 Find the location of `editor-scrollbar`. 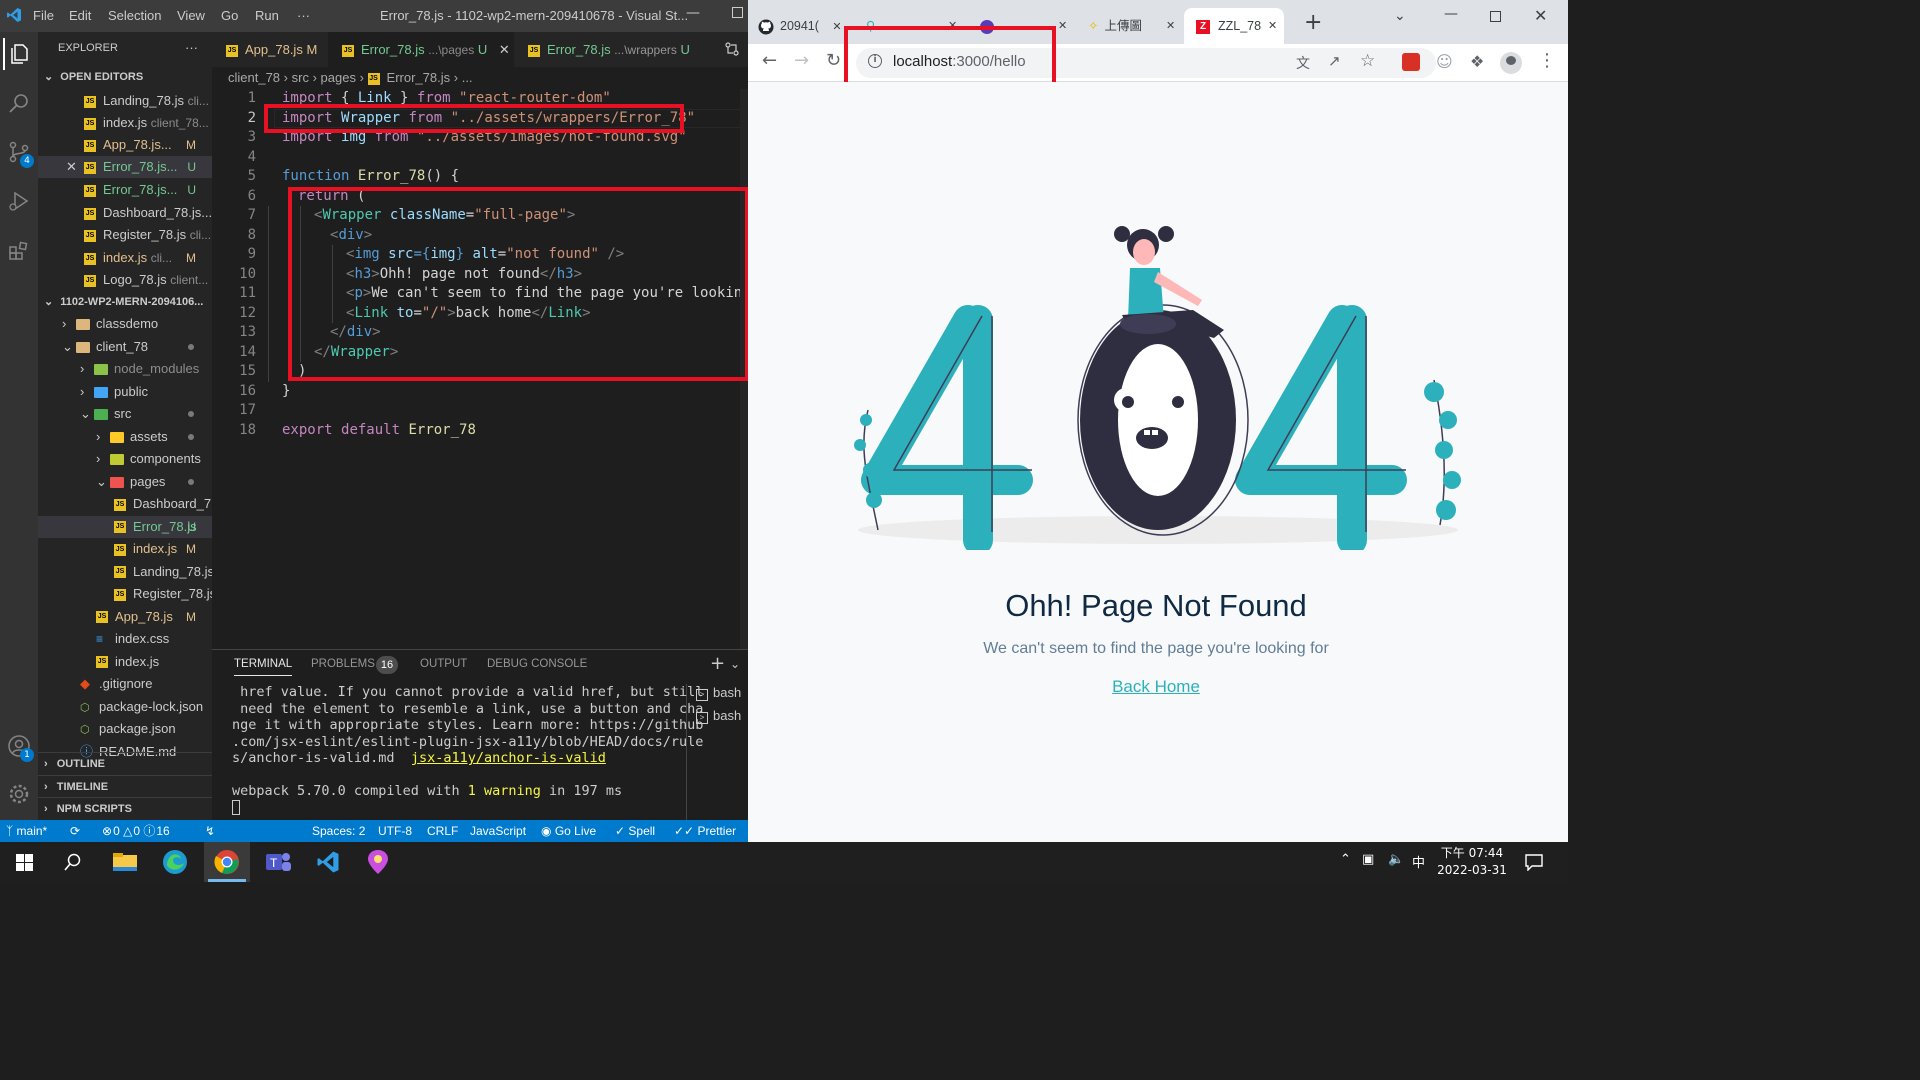

editor-scrollbar is located at coordinates (744, 369).